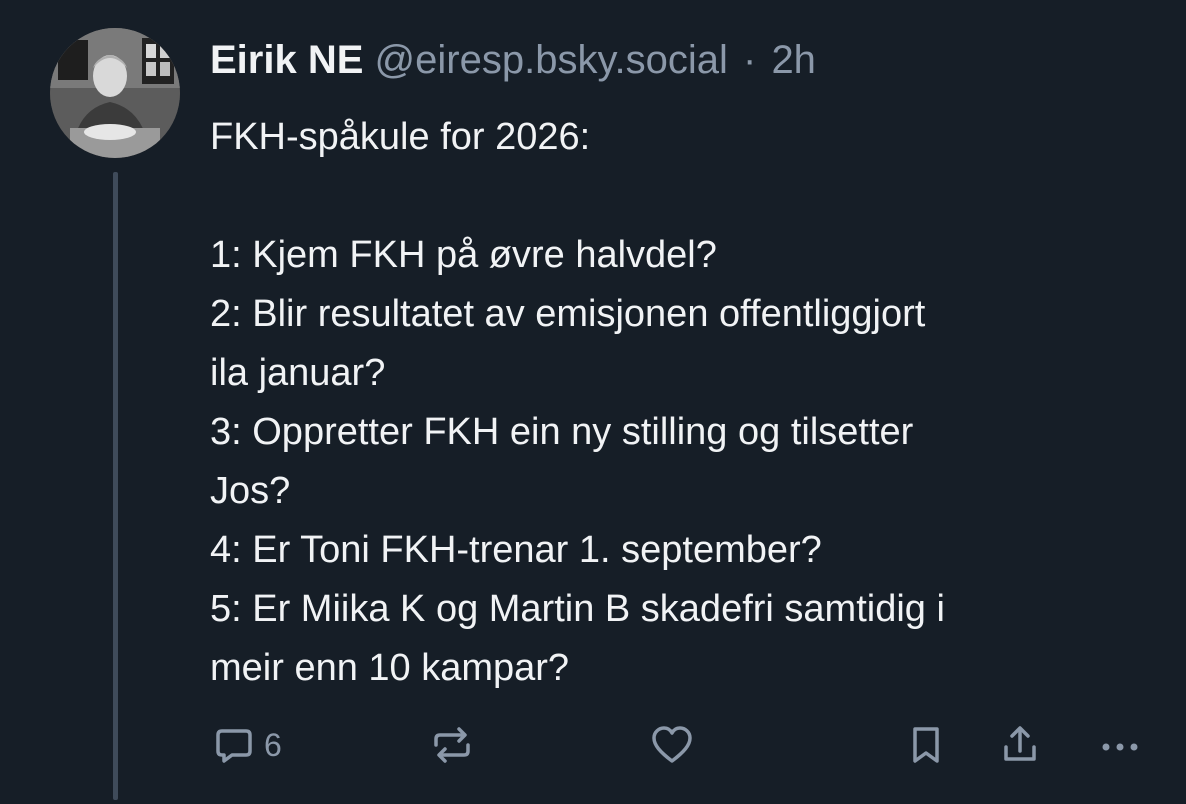 Image resolution: width=1186 pixels, height=804 pixels. Describe the element at coordinates (793, 60) in the screenshot. I see `post-timestamp: 2h` at that location.